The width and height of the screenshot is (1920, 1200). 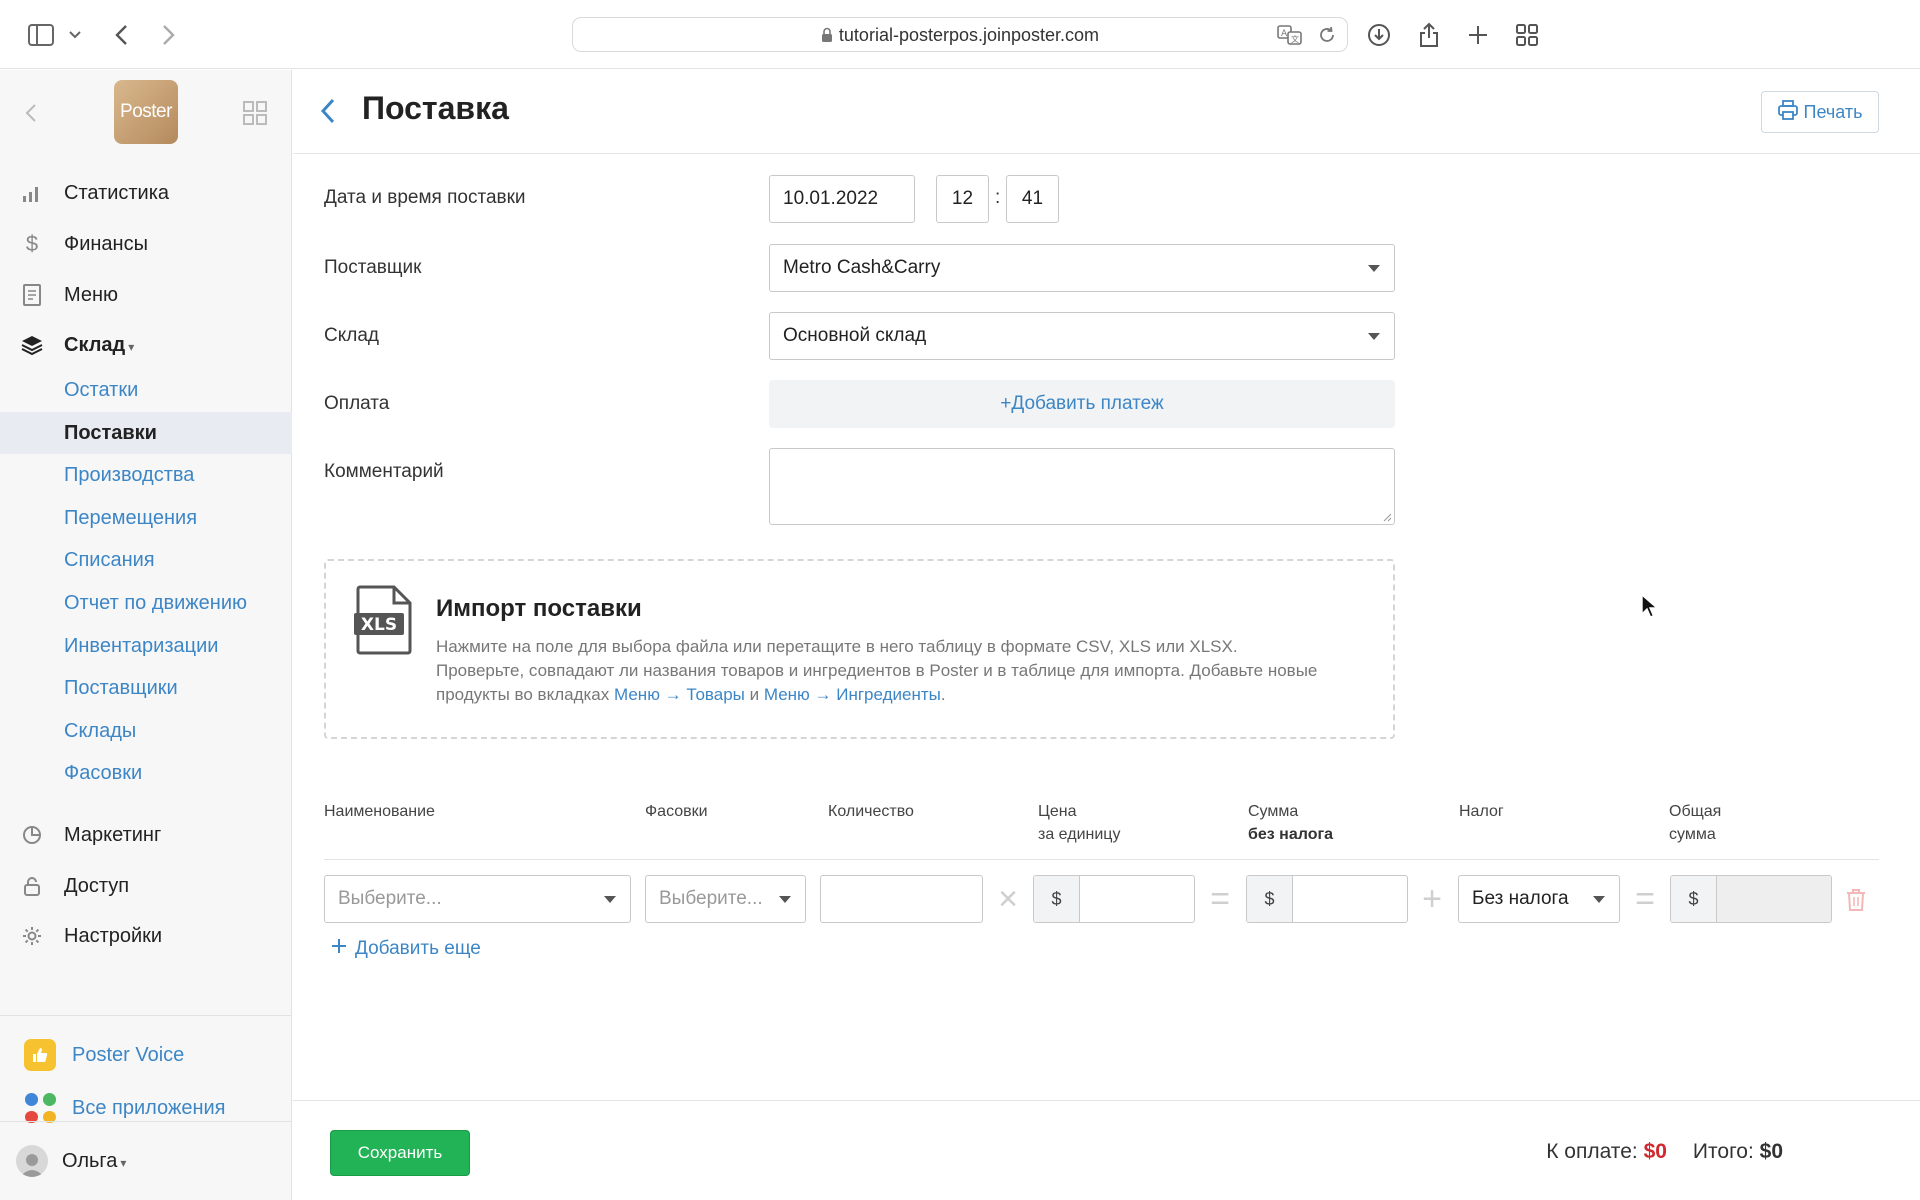 What do you see at coordinates (842, 199) in the screenshot?
I see `date-input: 10.01.2022` at bounding box center [842, 199].